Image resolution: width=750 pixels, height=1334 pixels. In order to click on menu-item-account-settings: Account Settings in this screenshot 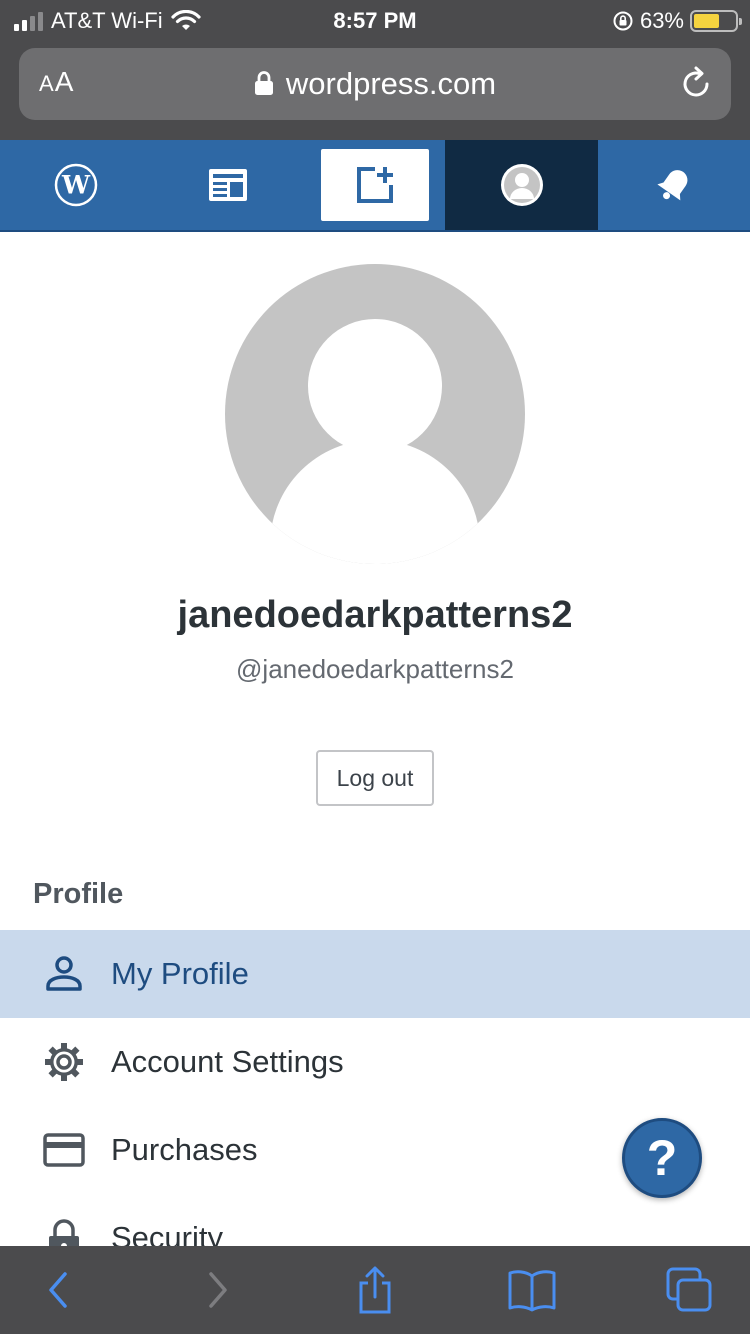, I will do `click(375, 1062)`.